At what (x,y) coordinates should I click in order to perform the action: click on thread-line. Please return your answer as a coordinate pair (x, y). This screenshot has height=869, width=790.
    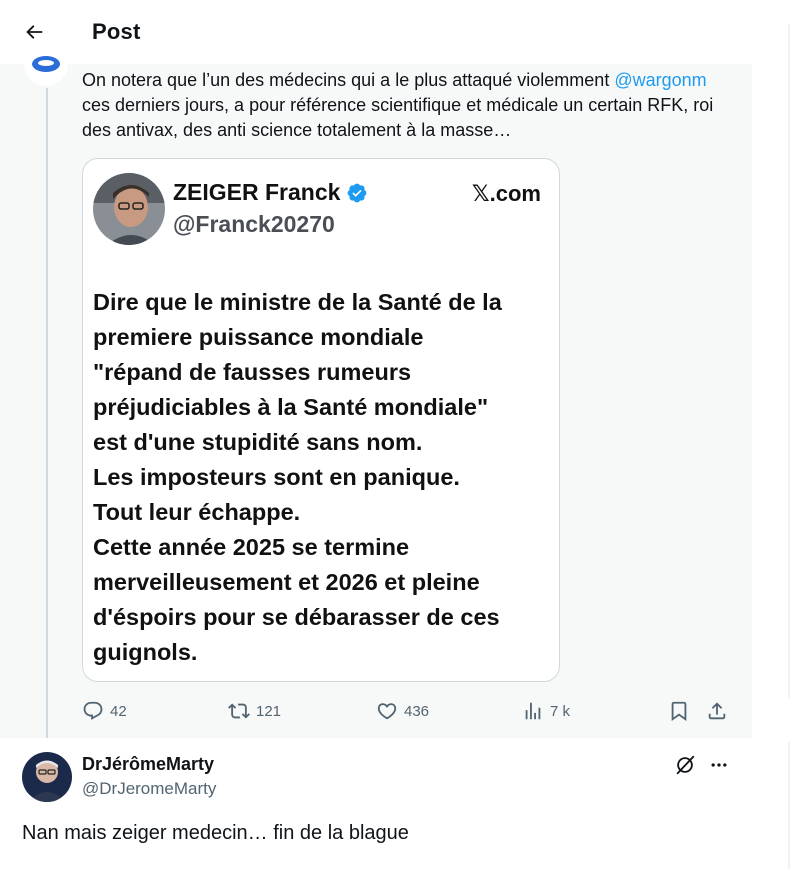
    Looking at the image, I should click on (47, 413).